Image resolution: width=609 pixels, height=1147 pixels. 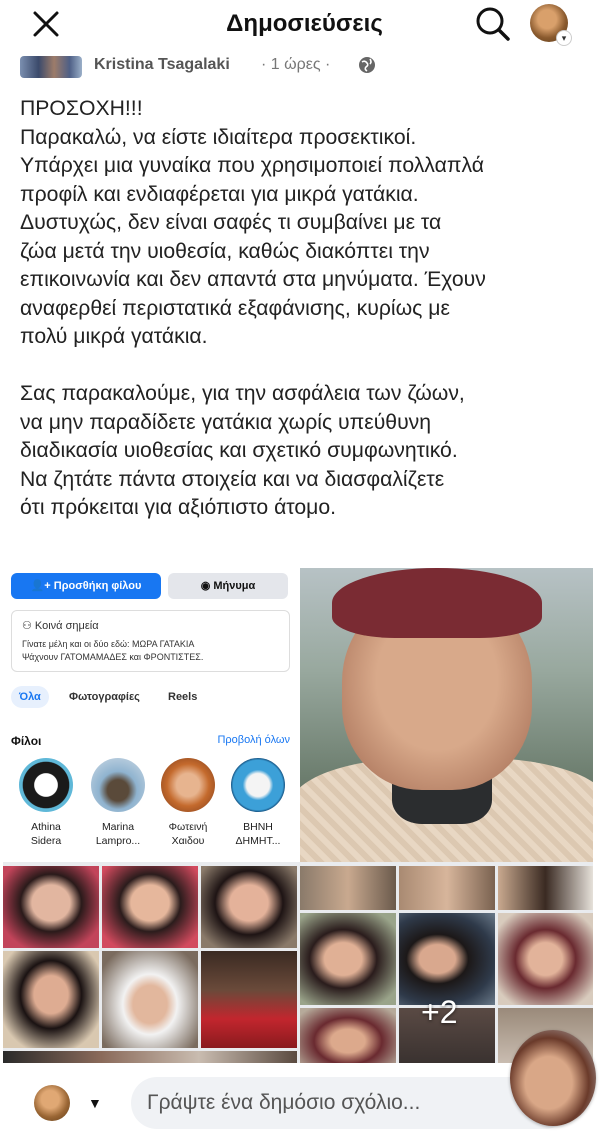 I want to click on floating-photo-thumbnail, so click(x=553, y=1078).